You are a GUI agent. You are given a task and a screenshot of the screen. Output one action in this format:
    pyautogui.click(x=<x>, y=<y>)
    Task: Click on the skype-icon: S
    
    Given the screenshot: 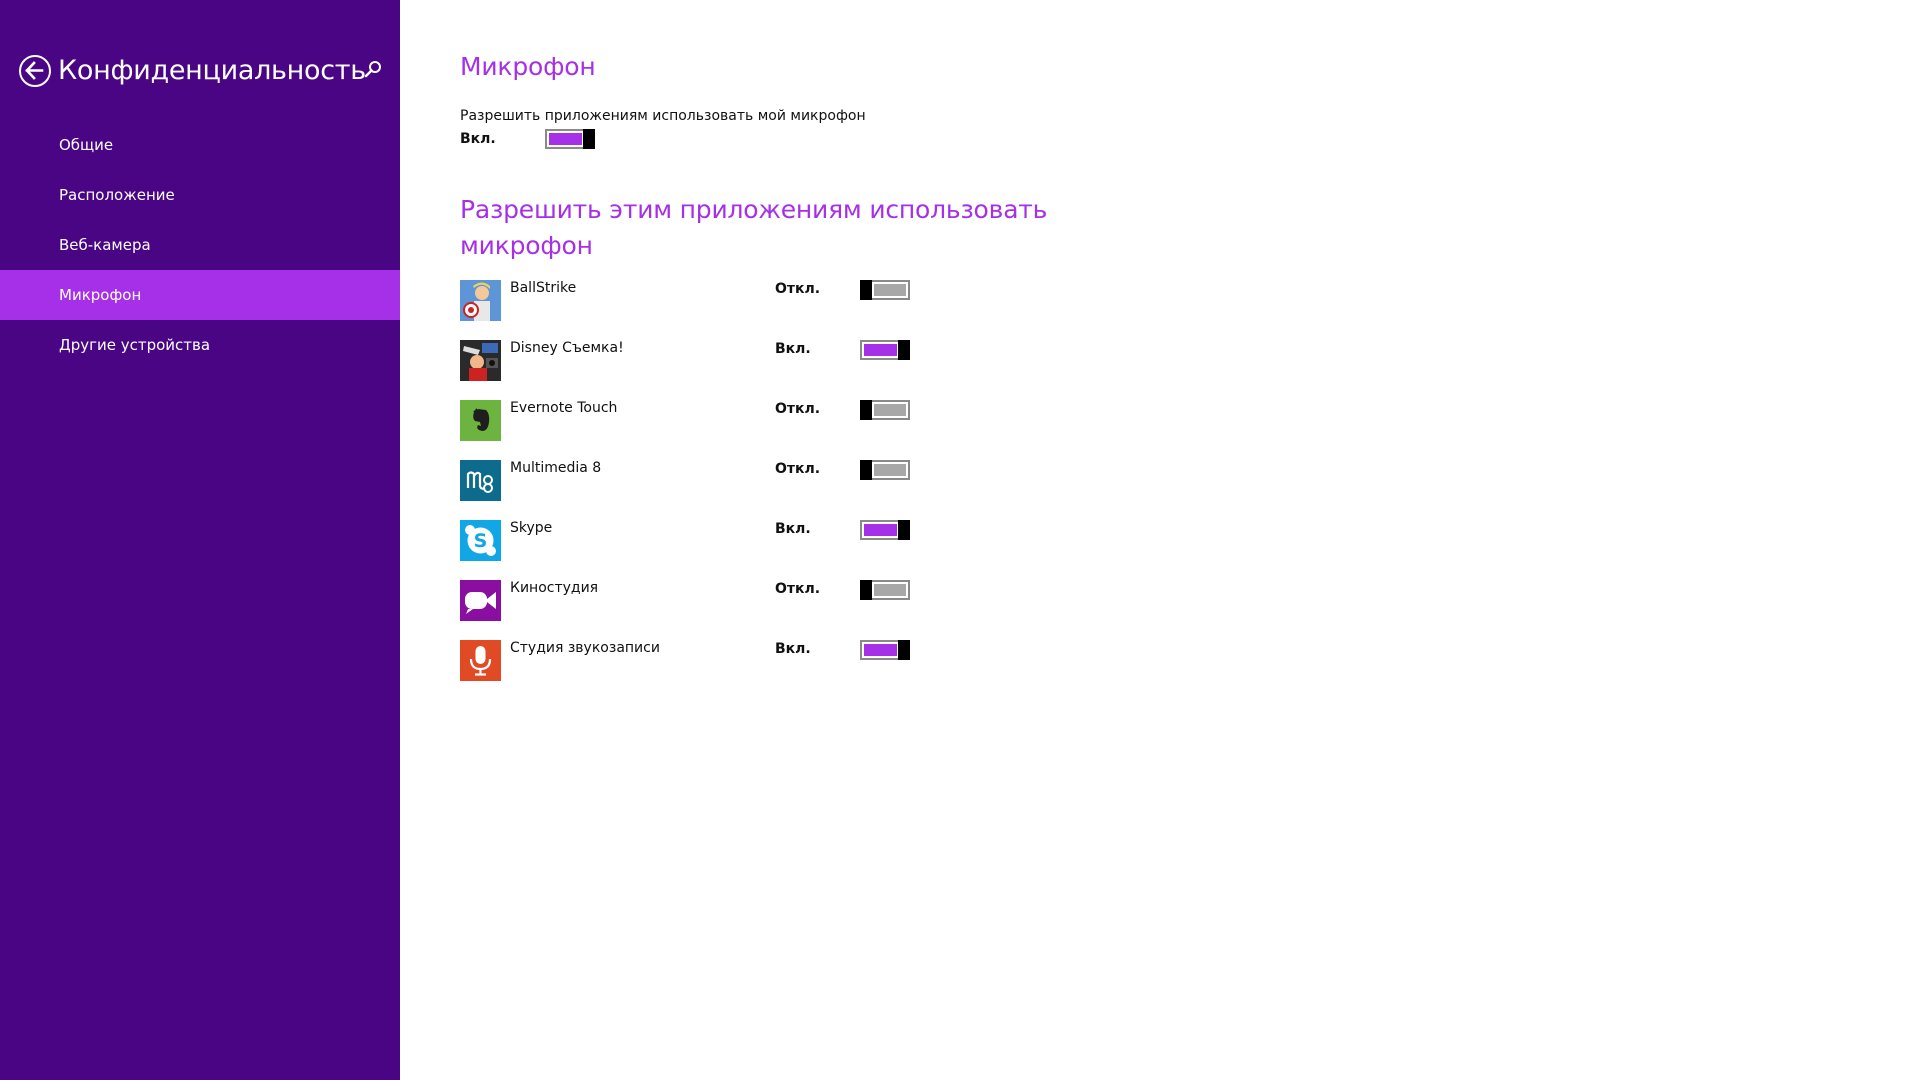 What is the action you would take?
    pyautogui.click(x=480, y=540)
    